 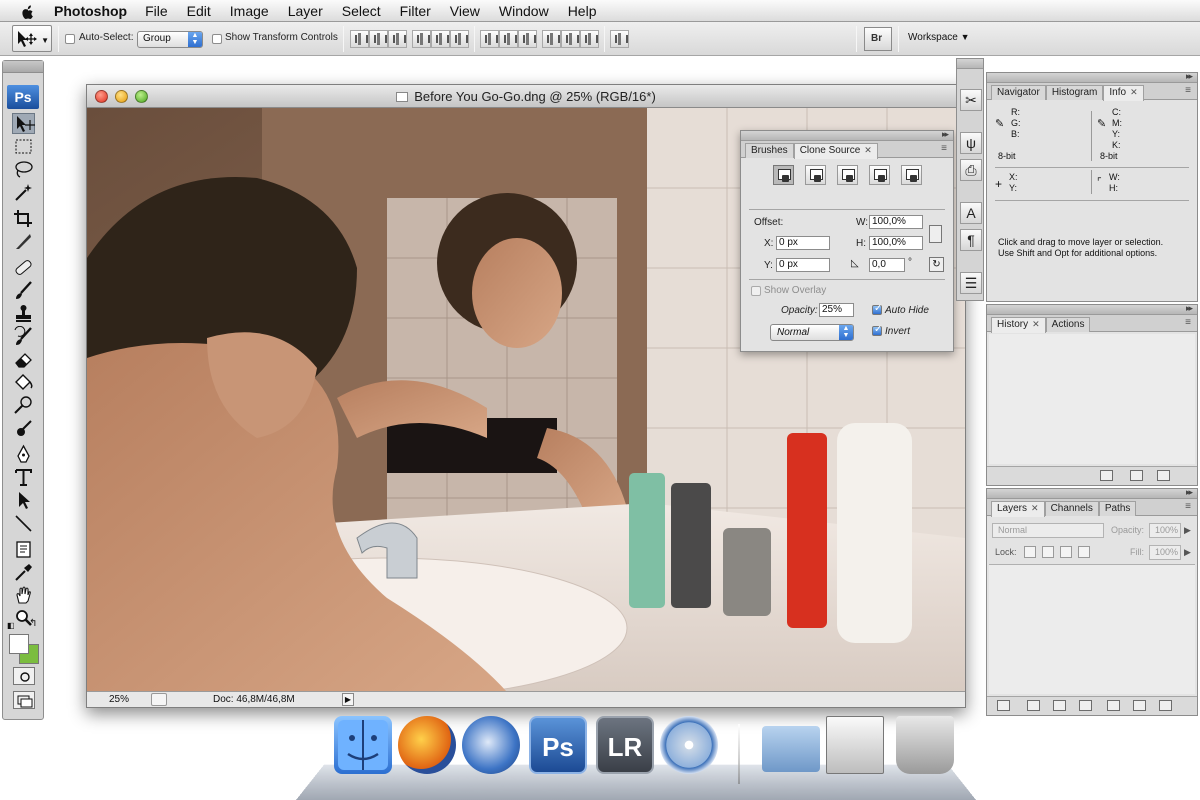 I want to click on documents-stack-icon, so click(x=855, y=745).